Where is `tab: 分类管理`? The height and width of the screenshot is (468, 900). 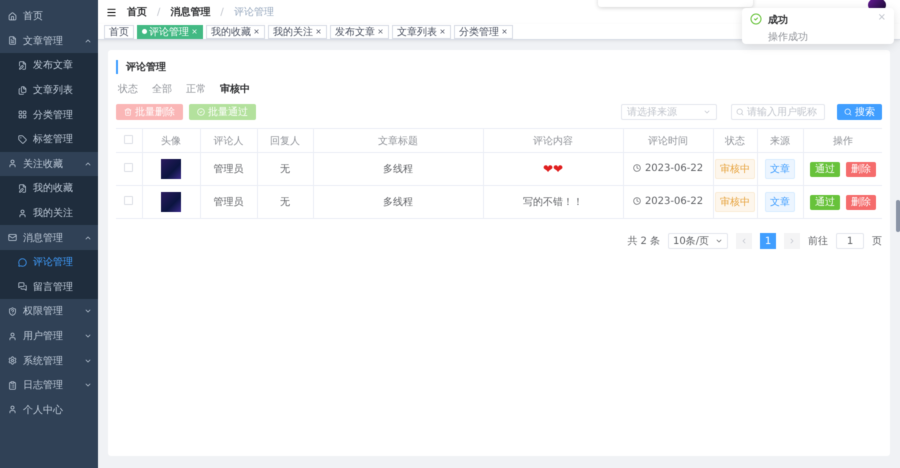
tab: 分类管理 is located at coordinates (483, 31).